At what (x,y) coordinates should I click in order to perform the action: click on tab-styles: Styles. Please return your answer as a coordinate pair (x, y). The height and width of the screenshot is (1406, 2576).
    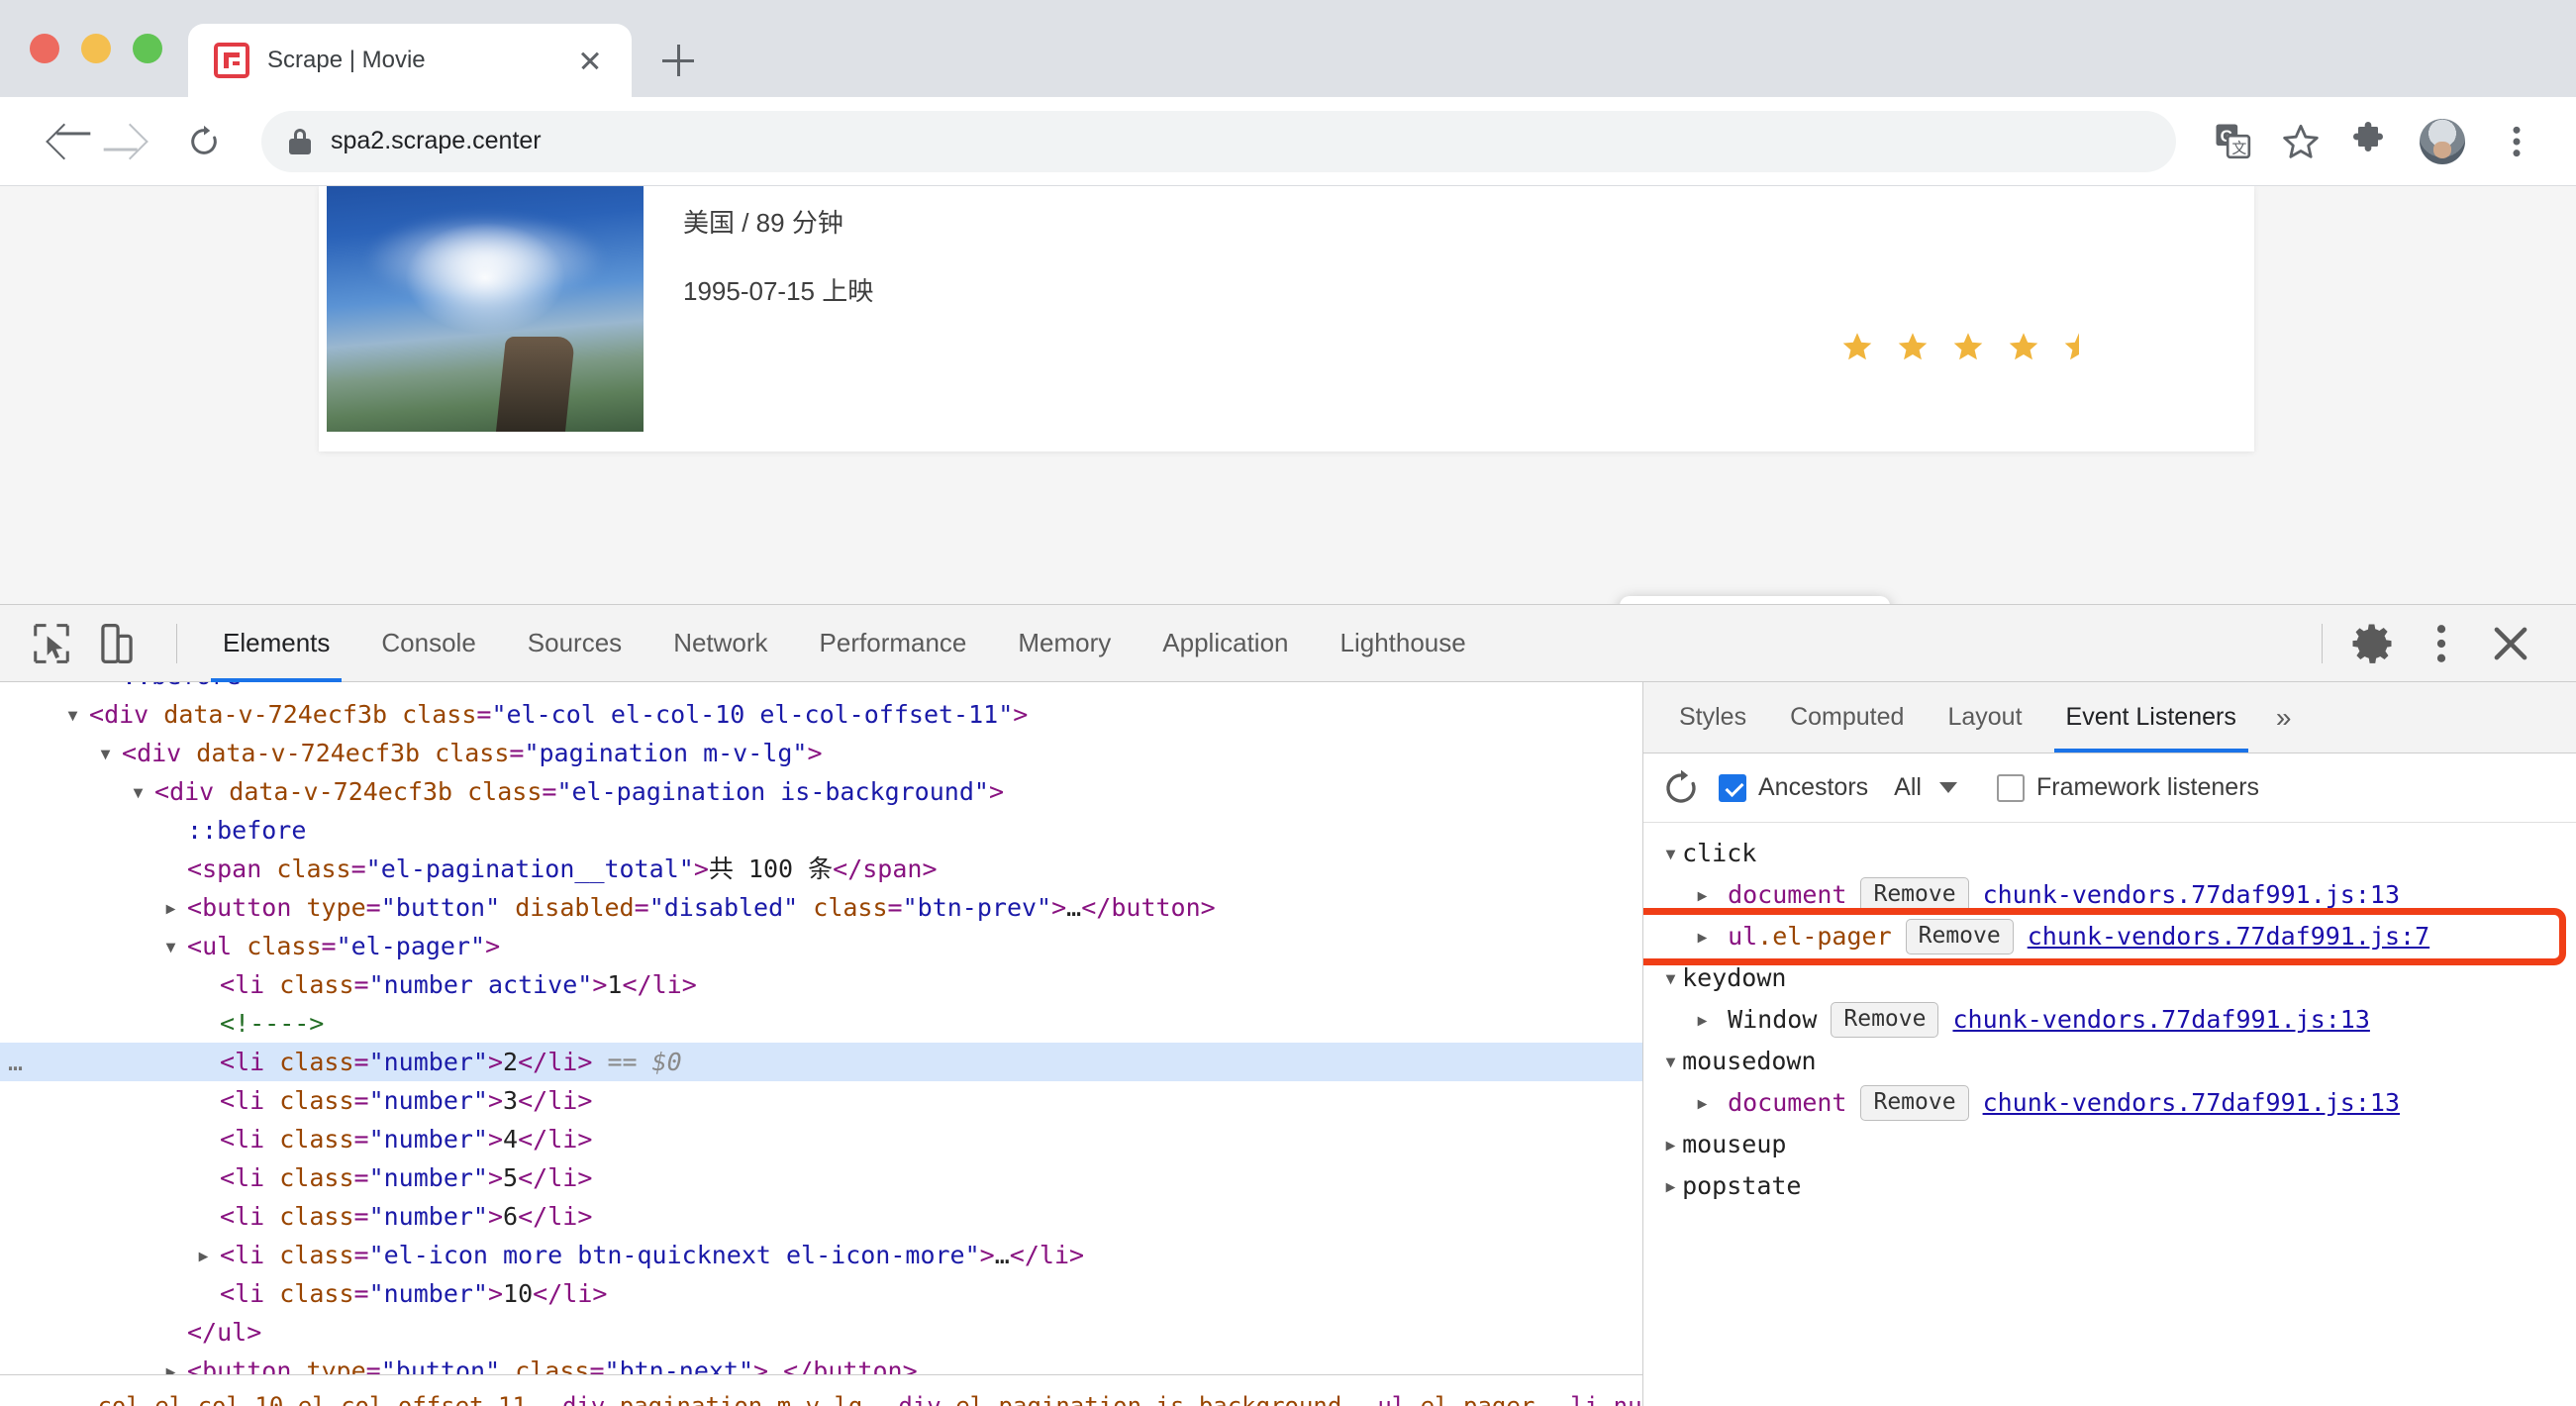
    Looking at the image, I should click on (1713, 718).